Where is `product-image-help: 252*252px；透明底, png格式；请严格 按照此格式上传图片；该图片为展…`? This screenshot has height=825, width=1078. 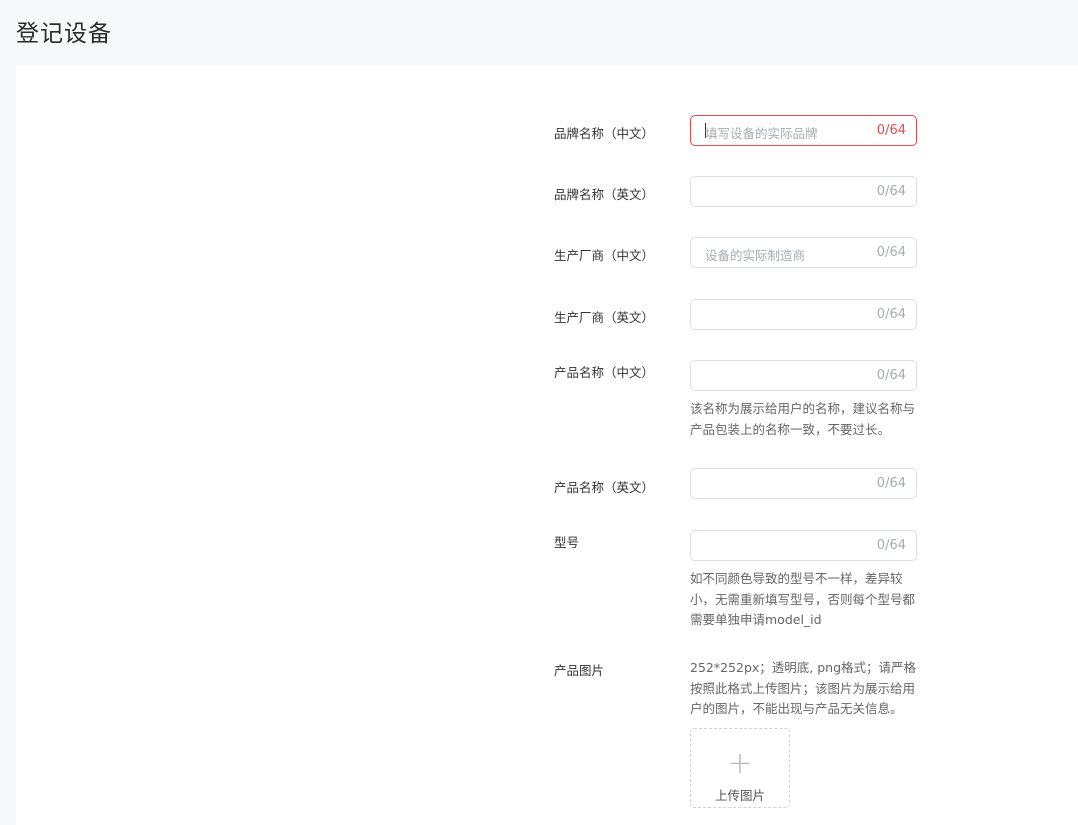
product-image-help: 252*252px；透明底, png格式；请严格 按照此格式上传图片；该图片为展… is located at coordinates (806, 689).